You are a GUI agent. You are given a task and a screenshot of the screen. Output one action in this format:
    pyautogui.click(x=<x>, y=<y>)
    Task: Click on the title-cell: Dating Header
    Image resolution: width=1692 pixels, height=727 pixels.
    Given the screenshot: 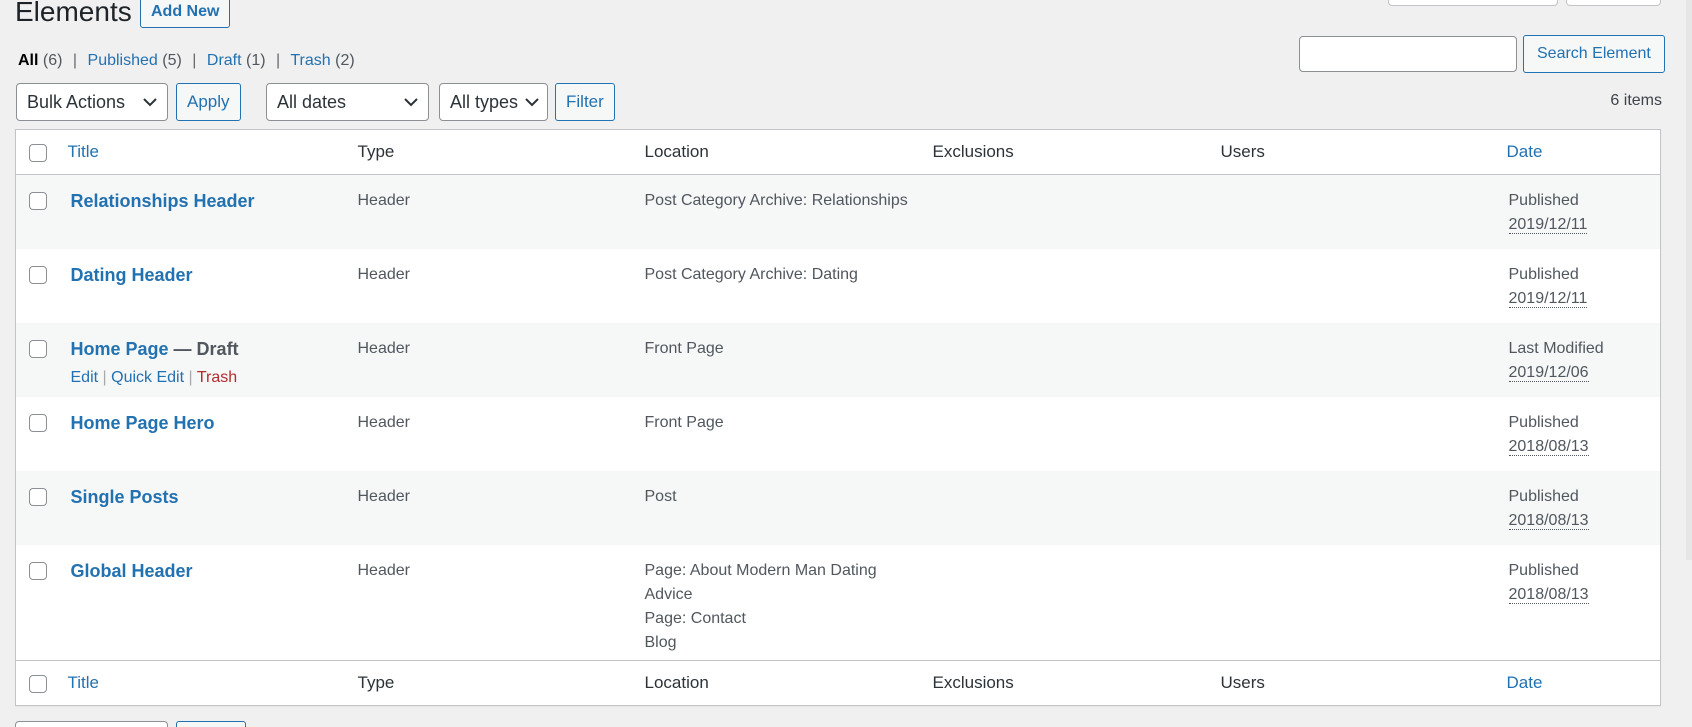 What is the action you would take?
    pyautogui.click(x=213, y=286)
    